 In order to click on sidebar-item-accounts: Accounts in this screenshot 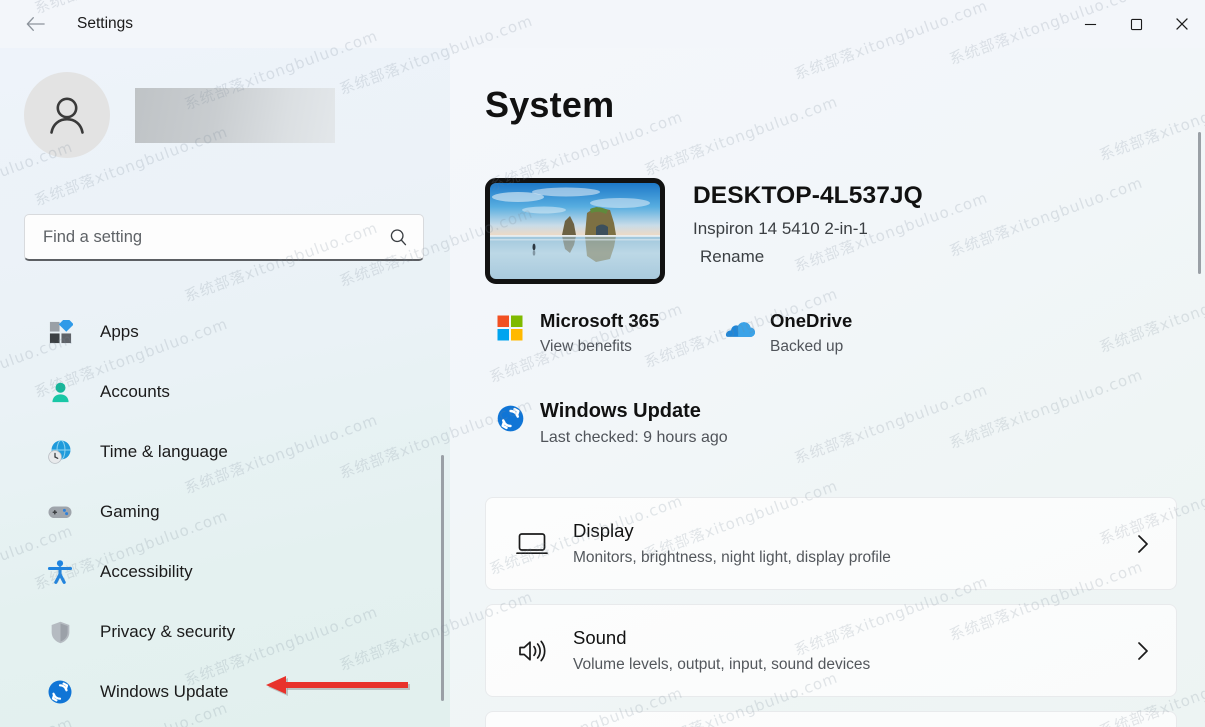, I will do `click(218, 392)`.